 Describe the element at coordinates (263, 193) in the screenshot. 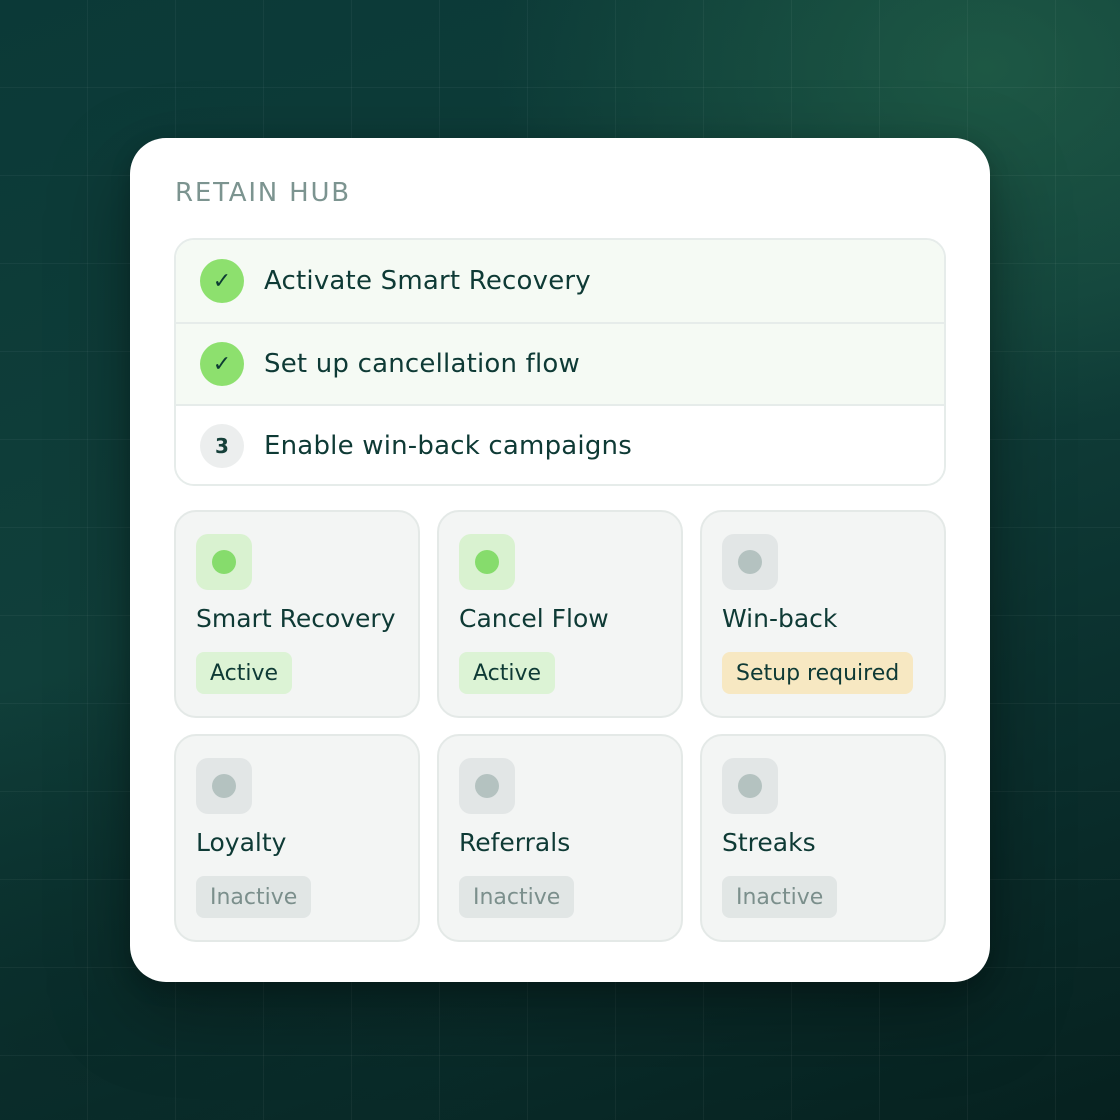

I see `hub-title: RETAIN HUB` at that location.